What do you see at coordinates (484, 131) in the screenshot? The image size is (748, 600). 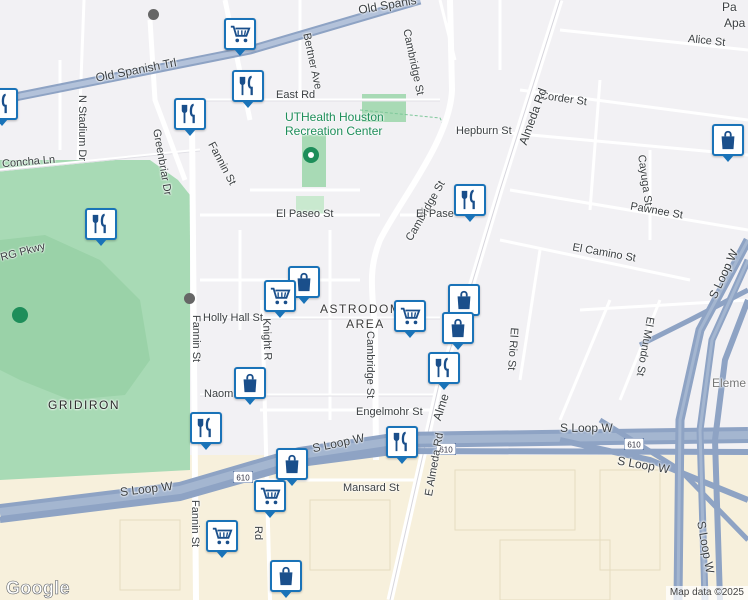 I see `hepburn-st-label: Hepburn St` at bounding box center [484, 131].